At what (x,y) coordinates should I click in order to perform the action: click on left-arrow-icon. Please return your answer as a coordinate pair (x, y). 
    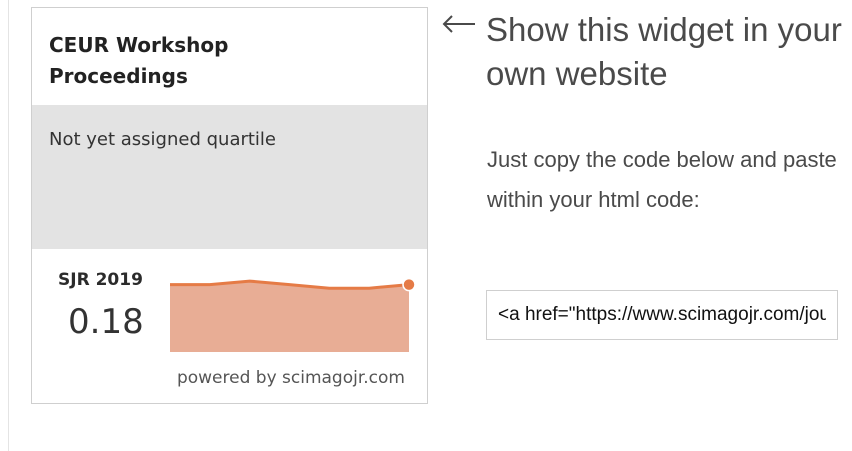
    Looking at the image, I should click on (458, 24).